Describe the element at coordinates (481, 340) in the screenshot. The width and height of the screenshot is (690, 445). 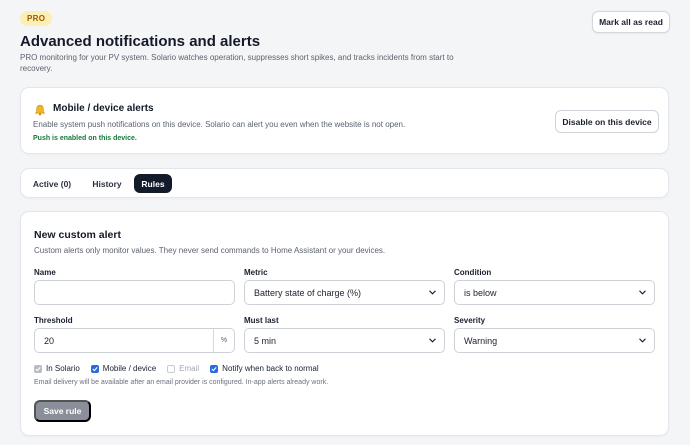
I see `severity-value: Warning` at that location.